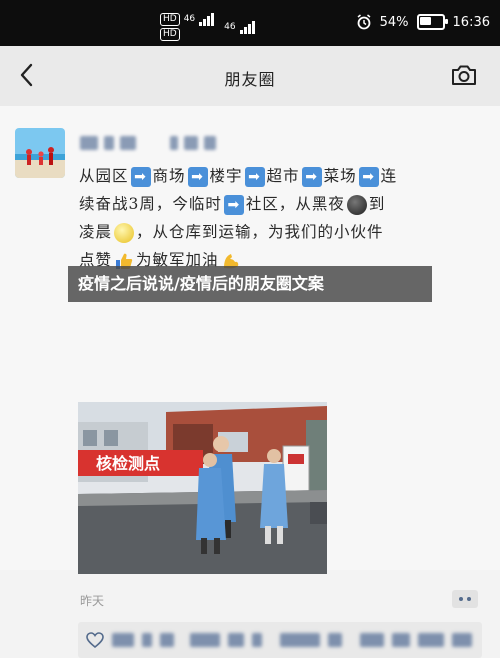  What do you see at coordinates (250, 284) in the screenshot?
I see `caption-banner: 疫情之后说说/疫情后的朋友圈文案` at bounding box center [250, 284].